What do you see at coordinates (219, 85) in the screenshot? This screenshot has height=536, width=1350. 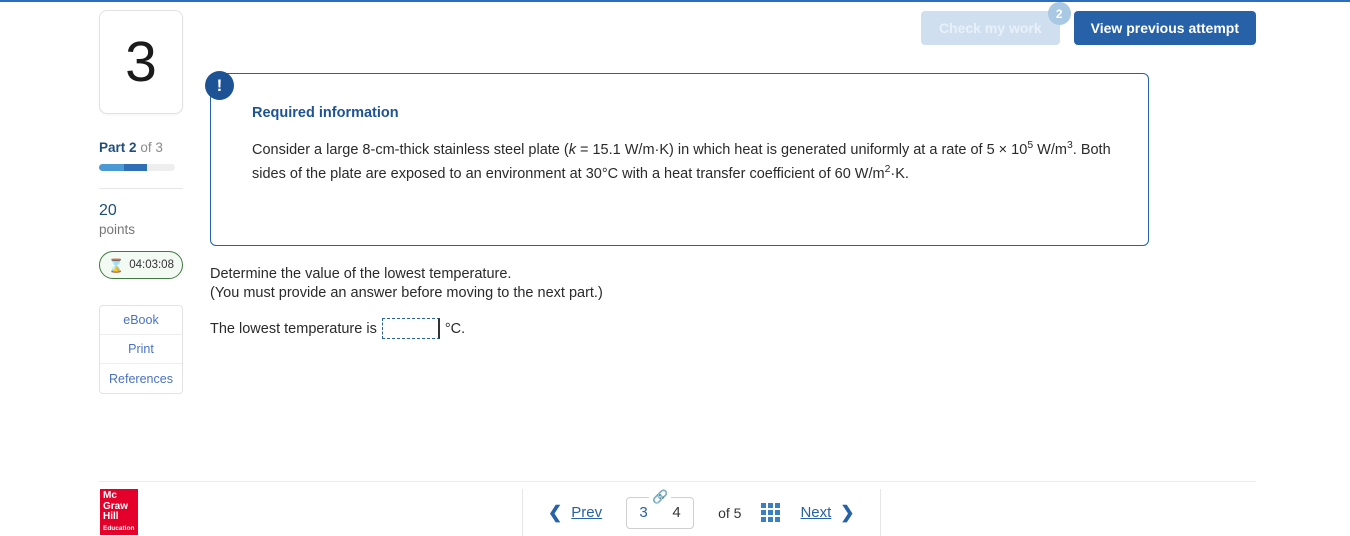 I see `exclamation-icon: !` at bounding box center [219, 85].